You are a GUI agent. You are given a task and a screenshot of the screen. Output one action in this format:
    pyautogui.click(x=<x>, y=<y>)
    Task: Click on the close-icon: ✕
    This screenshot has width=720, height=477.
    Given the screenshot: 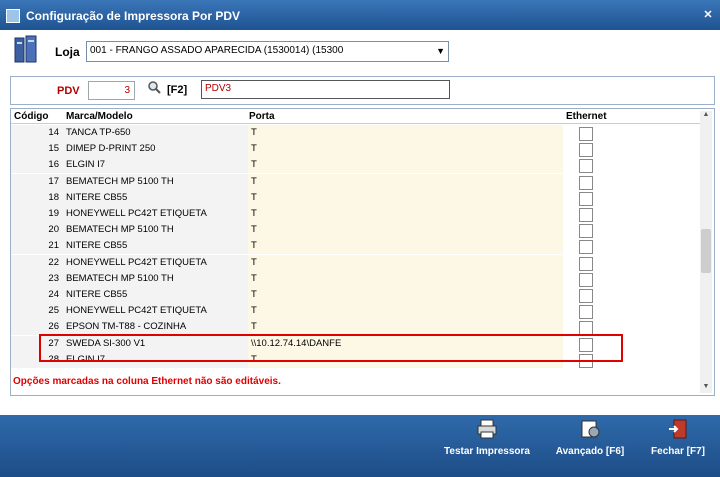 What is the action you would take?
    pyautogui.click(x=708, y=15)
    